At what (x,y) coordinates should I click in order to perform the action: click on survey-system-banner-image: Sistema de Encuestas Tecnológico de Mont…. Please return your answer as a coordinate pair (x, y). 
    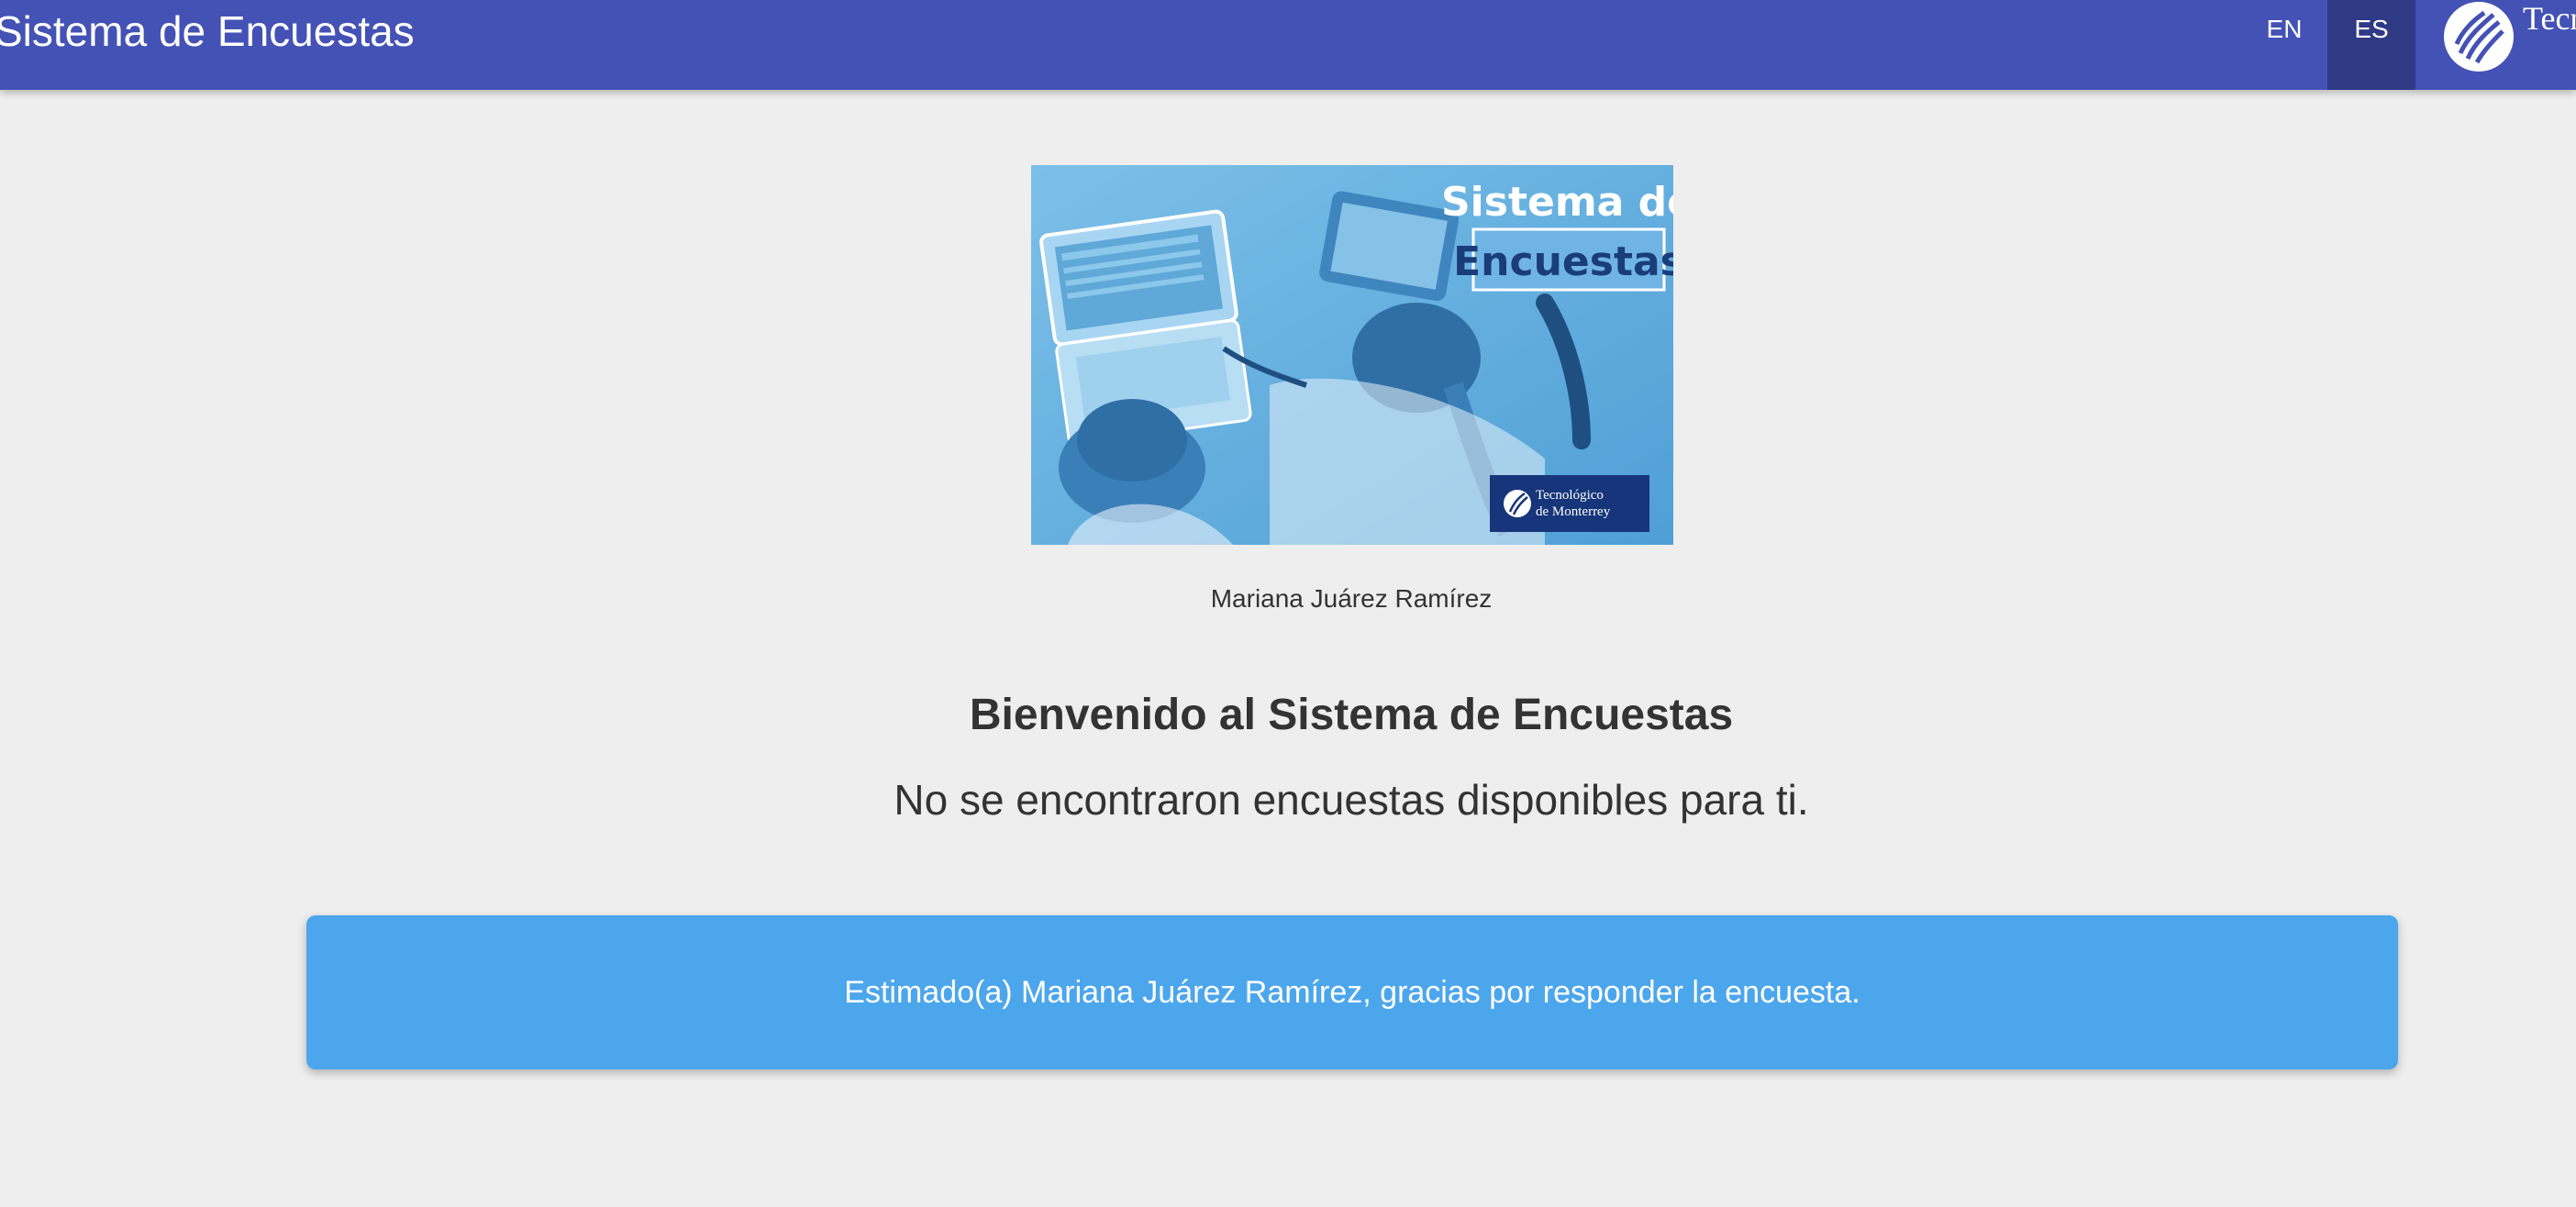
    Looking at the image, I should click on (1352, 355).